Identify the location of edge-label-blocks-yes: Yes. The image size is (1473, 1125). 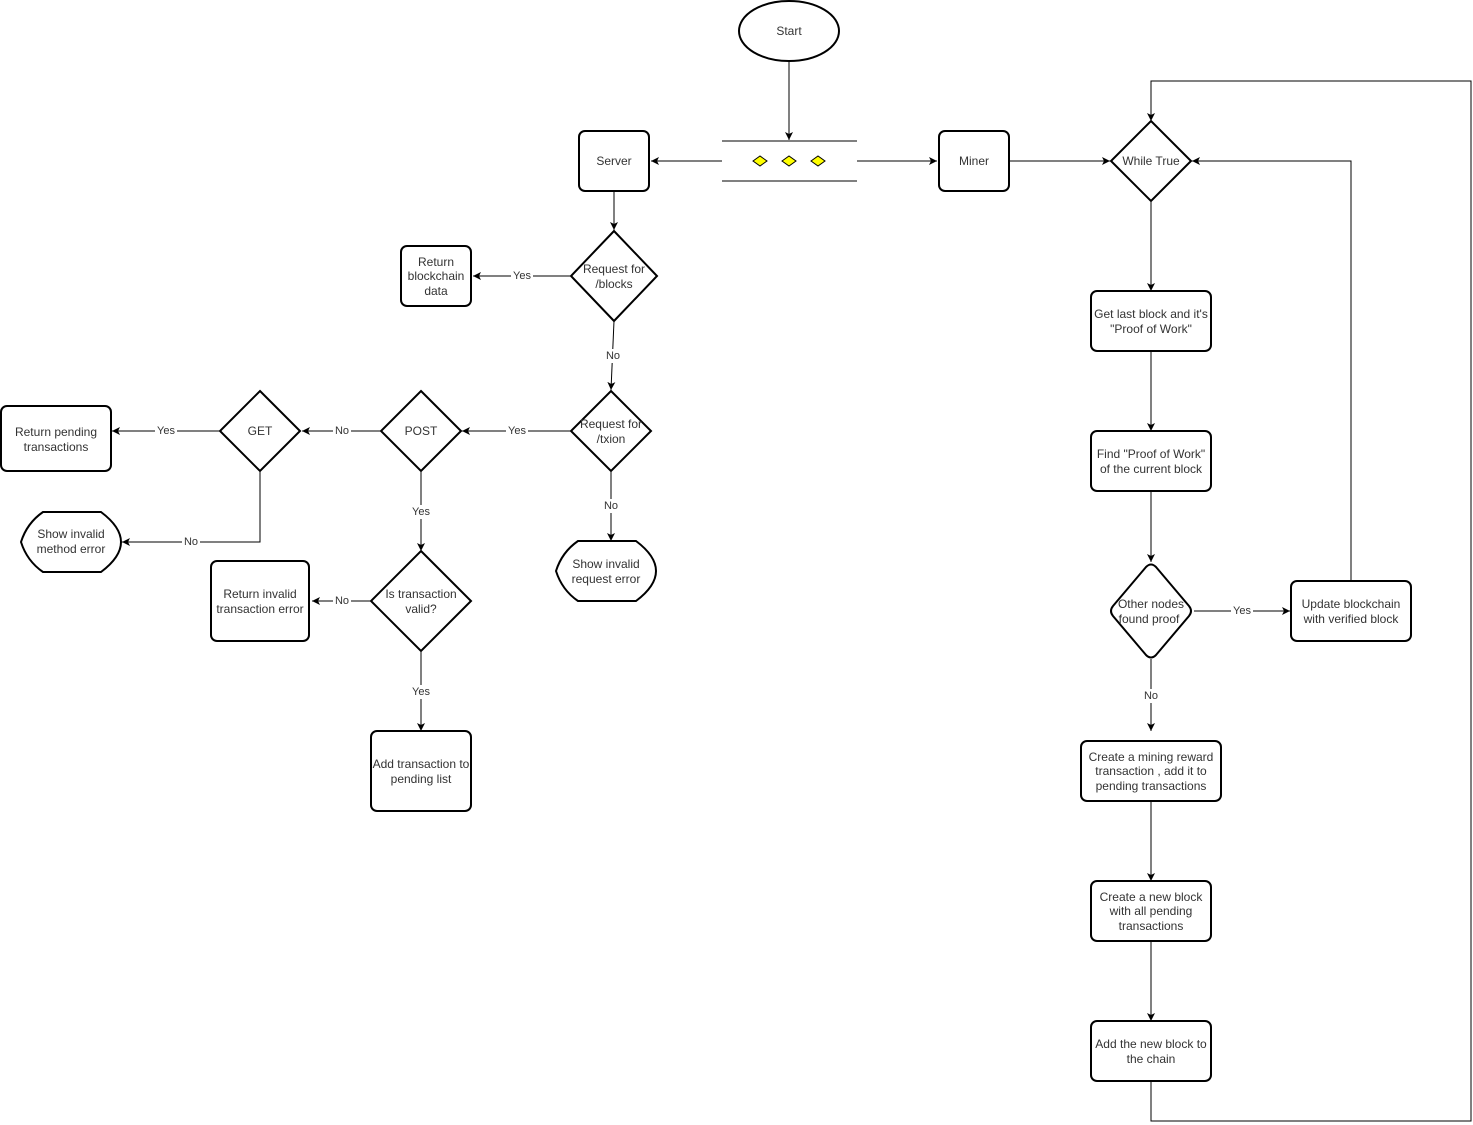
(522, 276).